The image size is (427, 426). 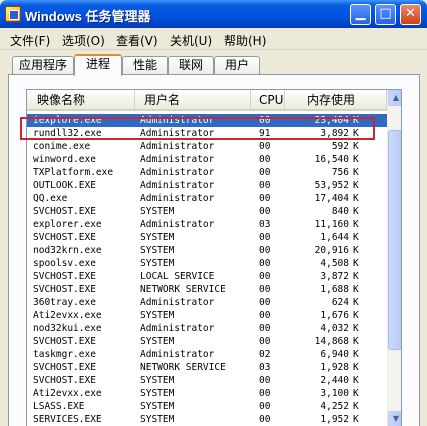 What do you see at coordinates (334, 133) in the screenshot?
I see `process-memory: 3,892` at bounding box center [334, 133].